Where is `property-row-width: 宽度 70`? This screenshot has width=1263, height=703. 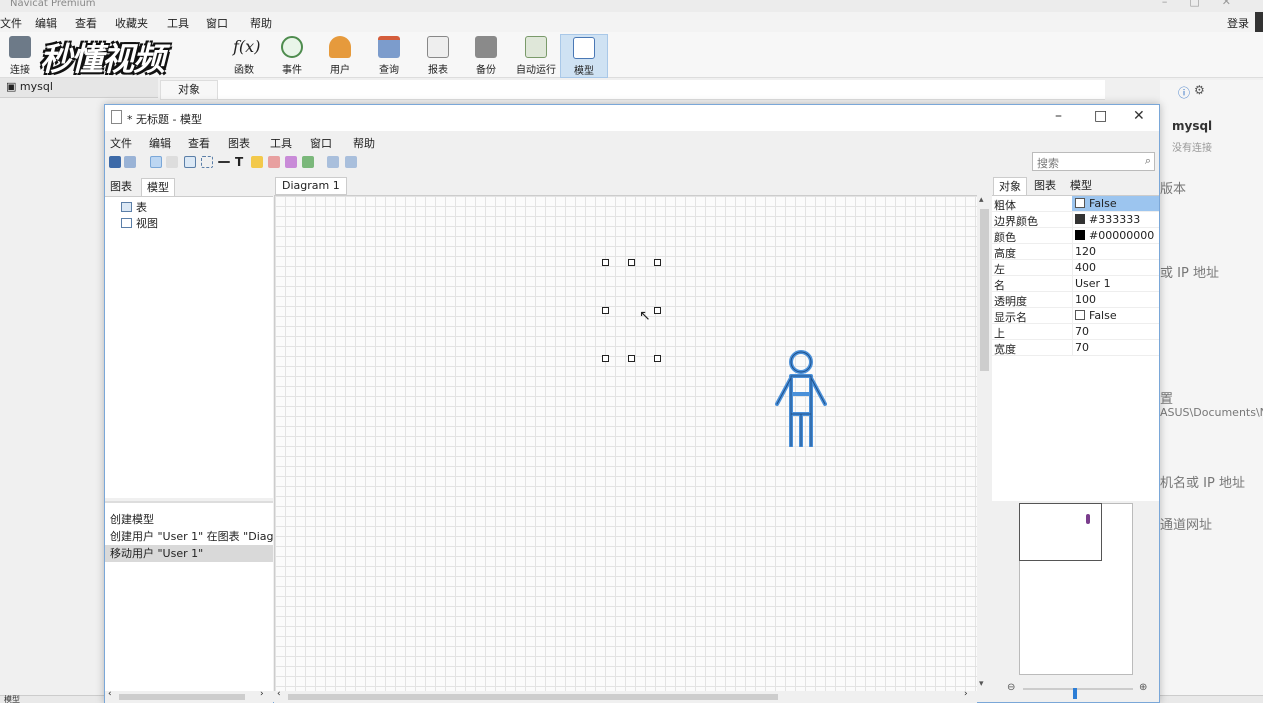
property-row-width: 宽度 70 is located at coordinates (1075, 348).